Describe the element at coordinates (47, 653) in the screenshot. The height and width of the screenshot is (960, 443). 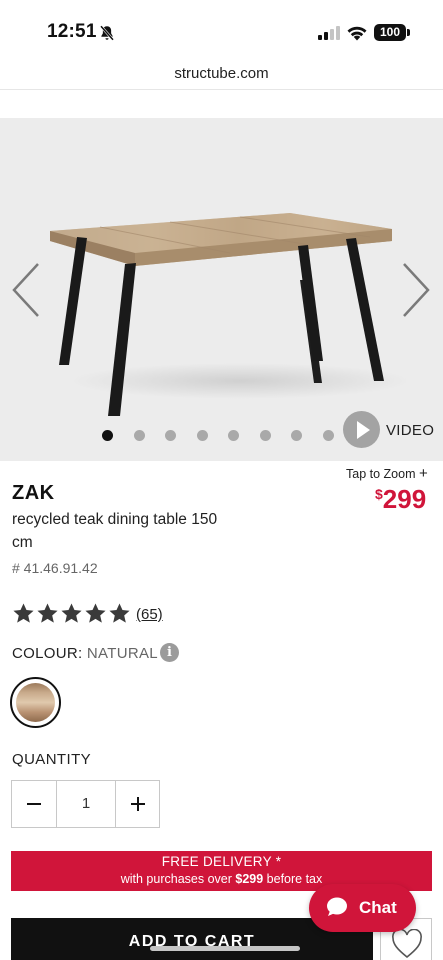
I see `colour-label: COLOUR:` at that location.